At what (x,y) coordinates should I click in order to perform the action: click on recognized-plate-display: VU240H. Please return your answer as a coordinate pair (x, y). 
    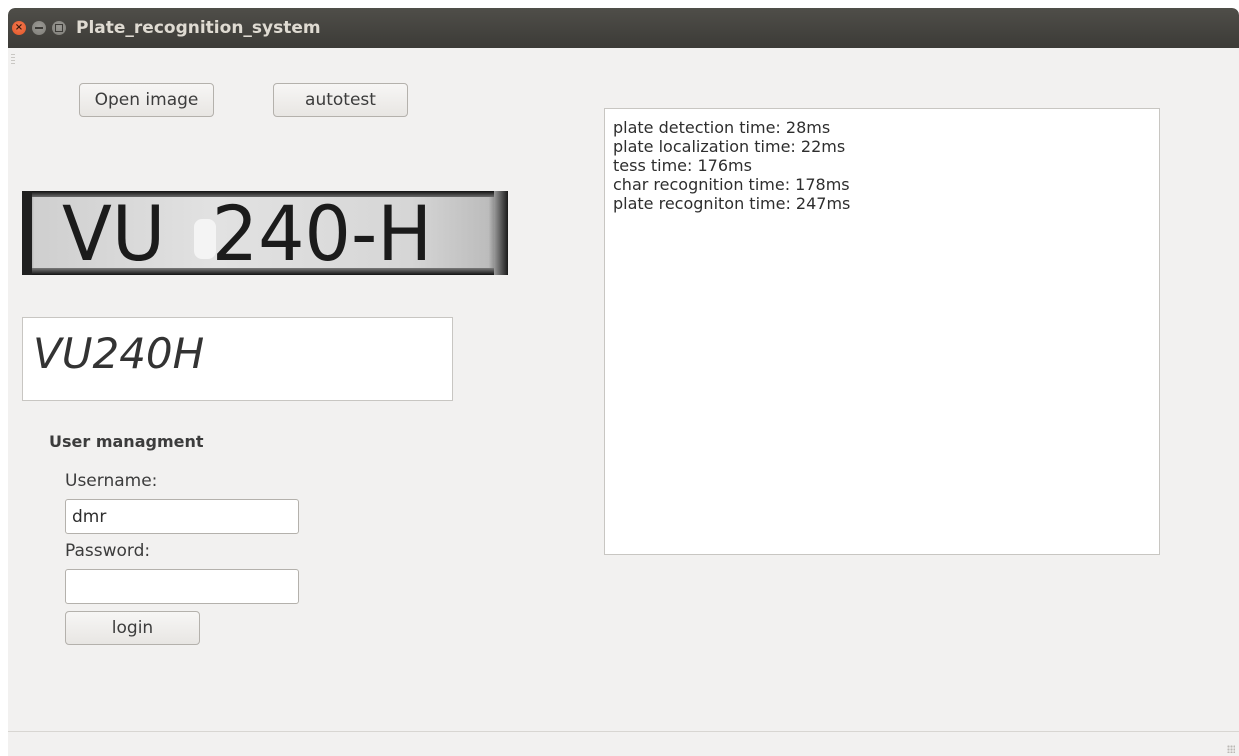
    Looking at the image, I should click on (237, 359).